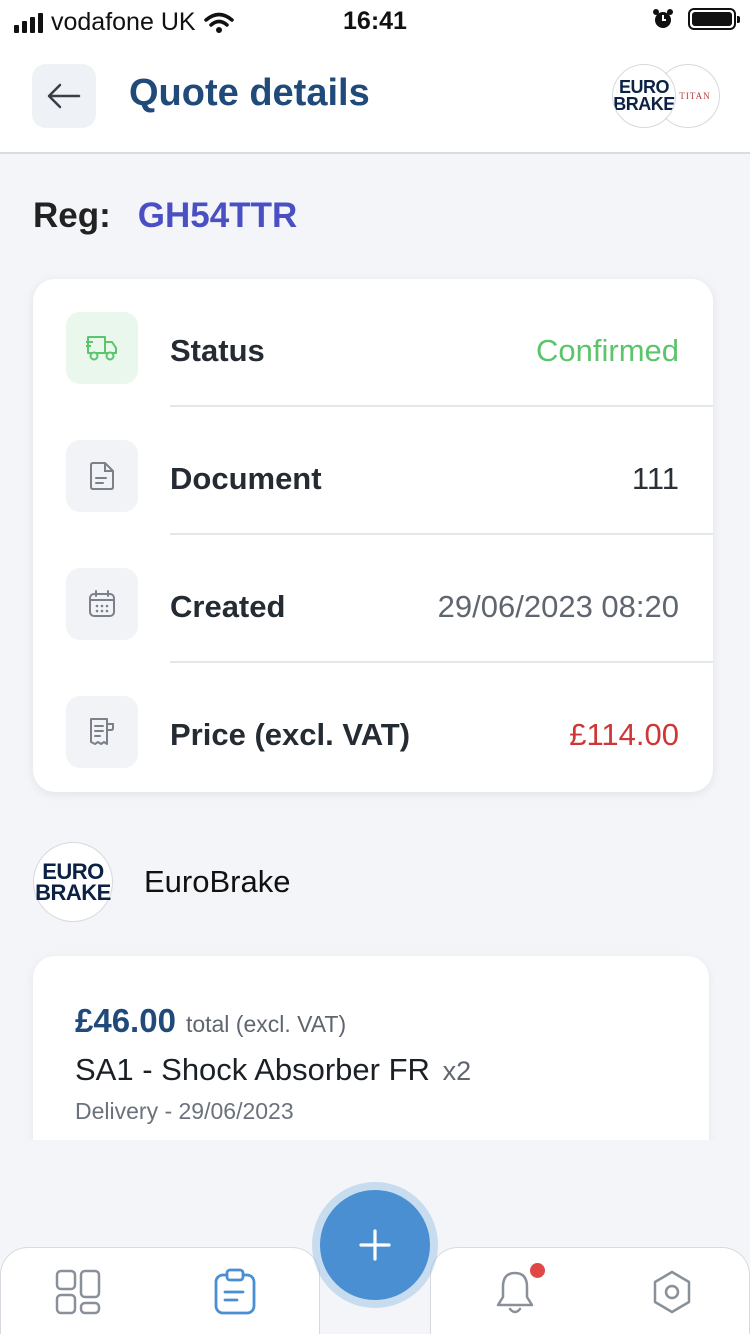 Image resolution: width=750 pixels, height=1334 pixels. I want to click on alarm-icon, so click(663, 18).